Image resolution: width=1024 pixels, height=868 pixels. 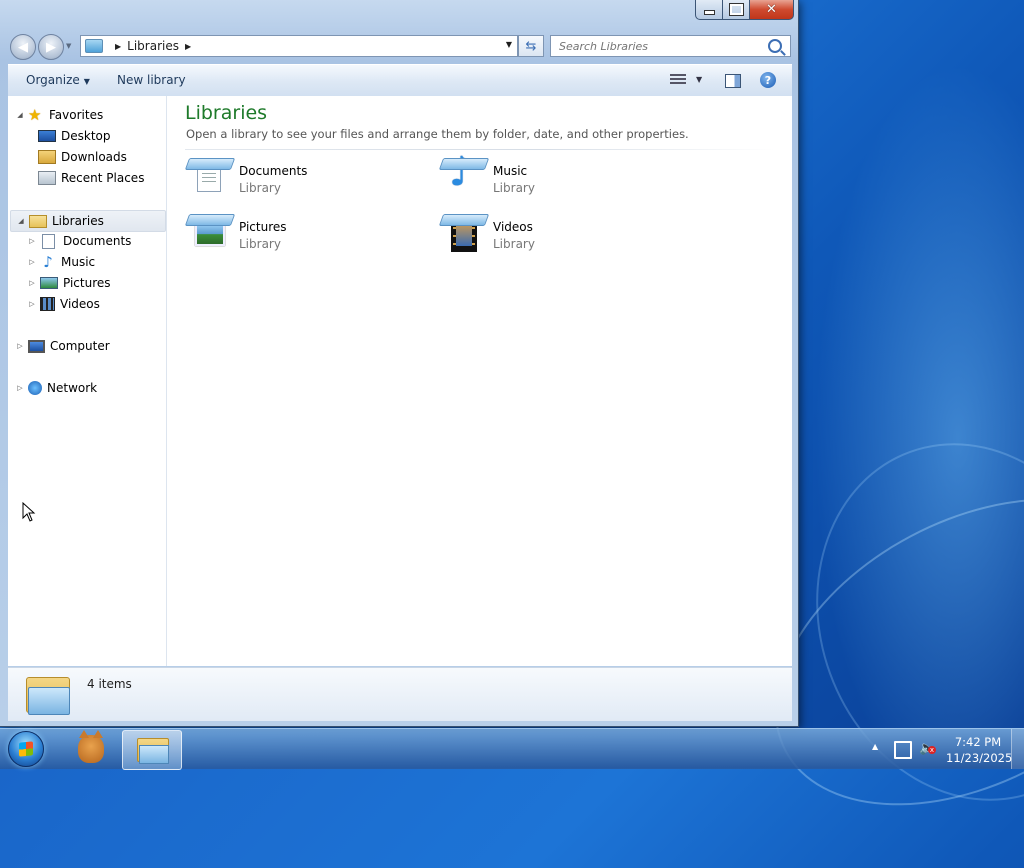 I want to click on details-pane: 4 items, so click(x=400, y=694).